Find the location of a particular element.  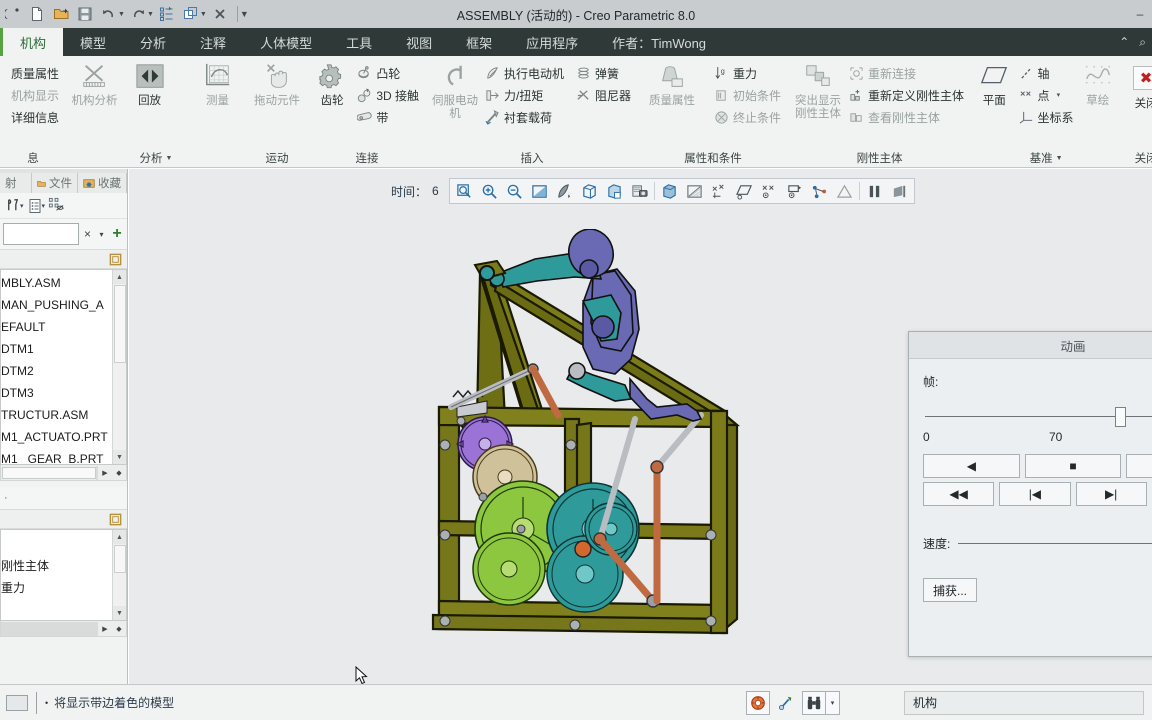

repaint-icon is located at coordinates (564, 191).